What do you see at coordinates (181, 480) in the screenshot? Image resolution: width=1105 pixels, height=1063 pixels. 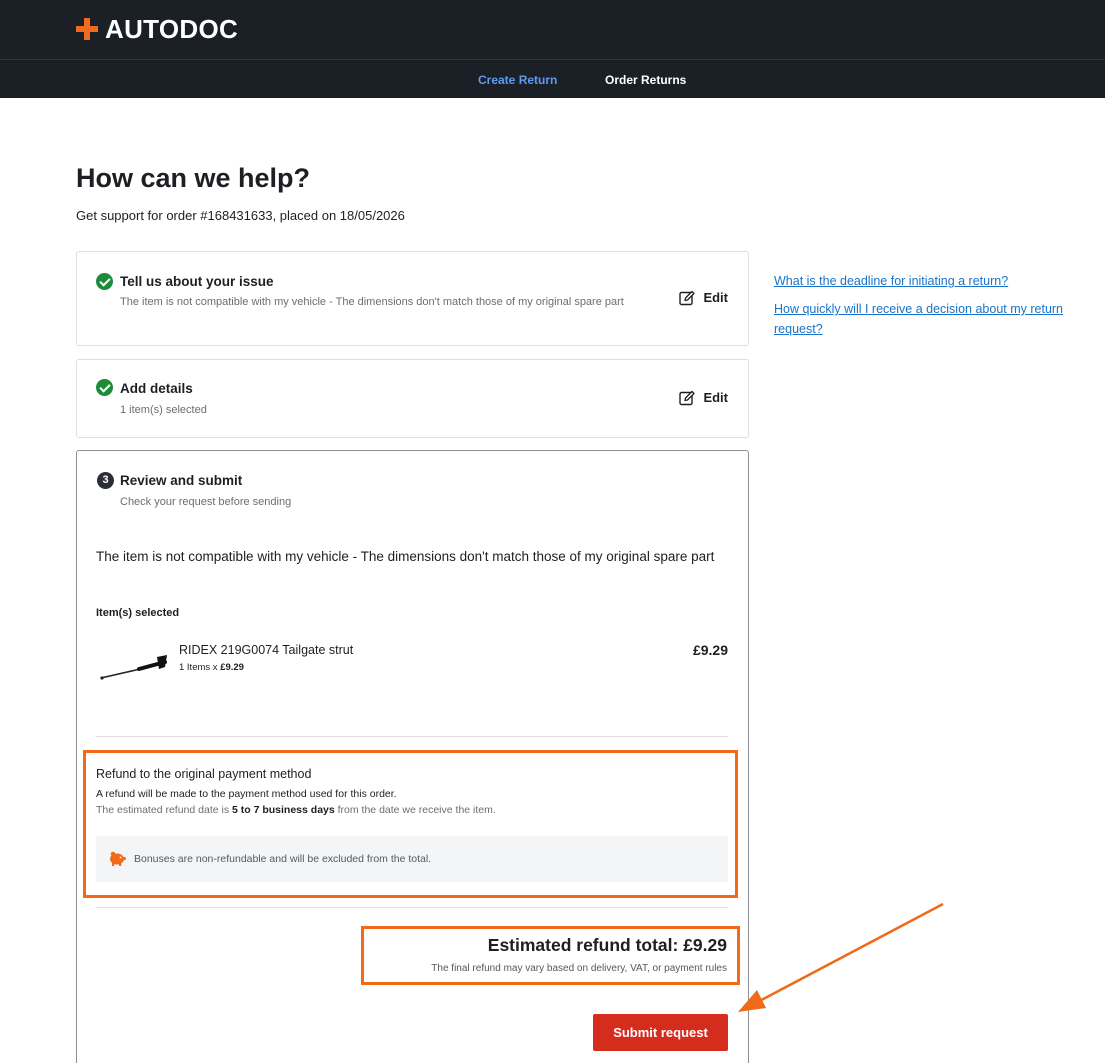 I see `step-title: Review and submit` at bounding box center [181, 480].